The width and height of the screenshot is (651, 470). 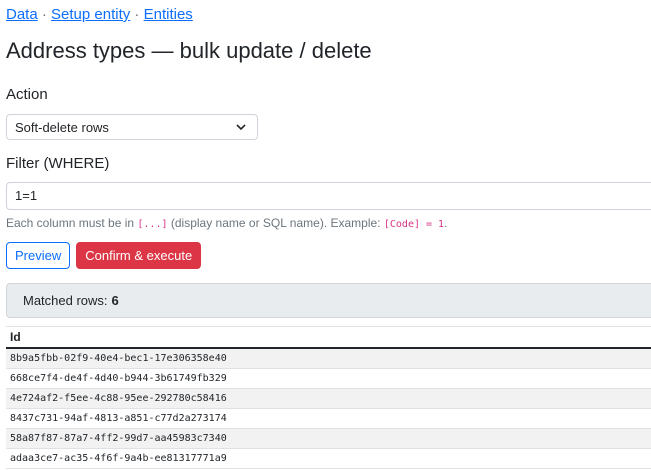 I want to click on id-cell: 8b9a5fbb-02f9-40e4-bec1-17e306358e40, so click(x=328, y=358).